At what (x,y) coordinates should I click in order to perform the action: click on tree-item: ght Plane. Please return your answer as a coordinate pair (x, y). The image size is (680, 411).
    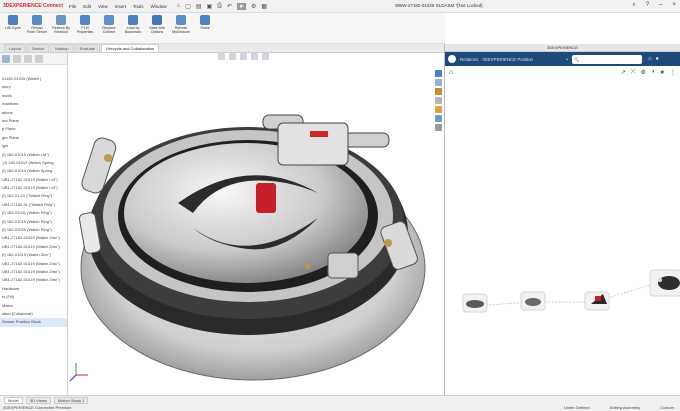
    Looking at the image, I should click on (33, 138).